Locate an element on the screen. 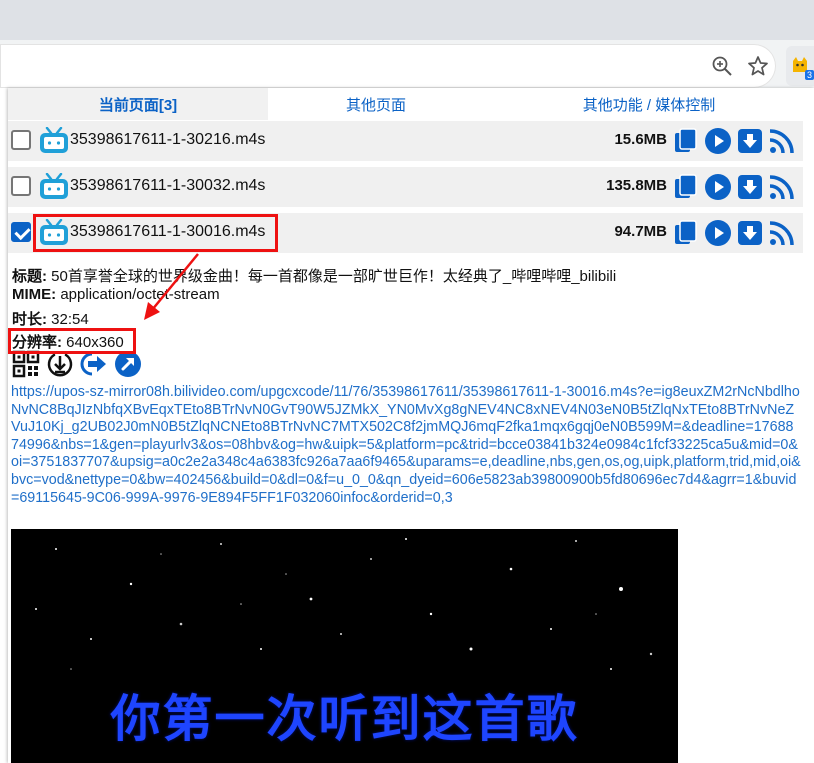  file-size: 15.6MB is located at coordinates (640, 139).